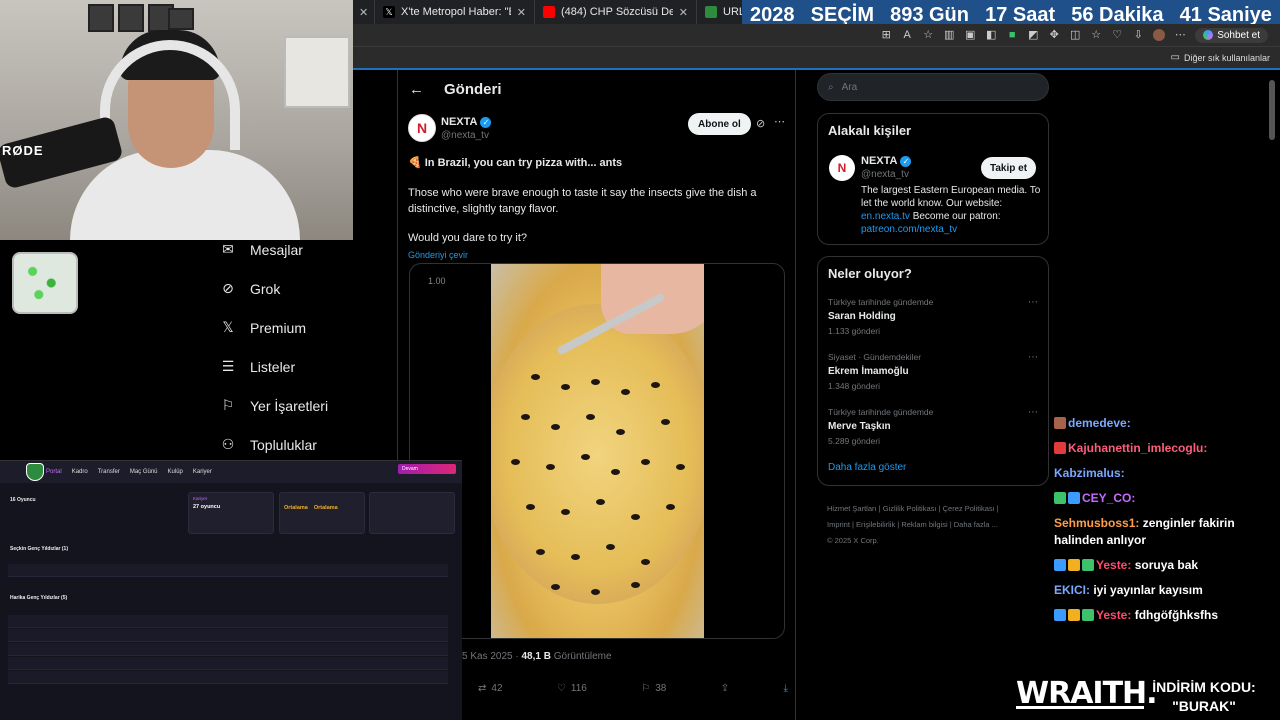  Describe the element at coordinates (1204, 687) in the screenshot. I see `promo-label: İNDİRİM KODU:` at that location.